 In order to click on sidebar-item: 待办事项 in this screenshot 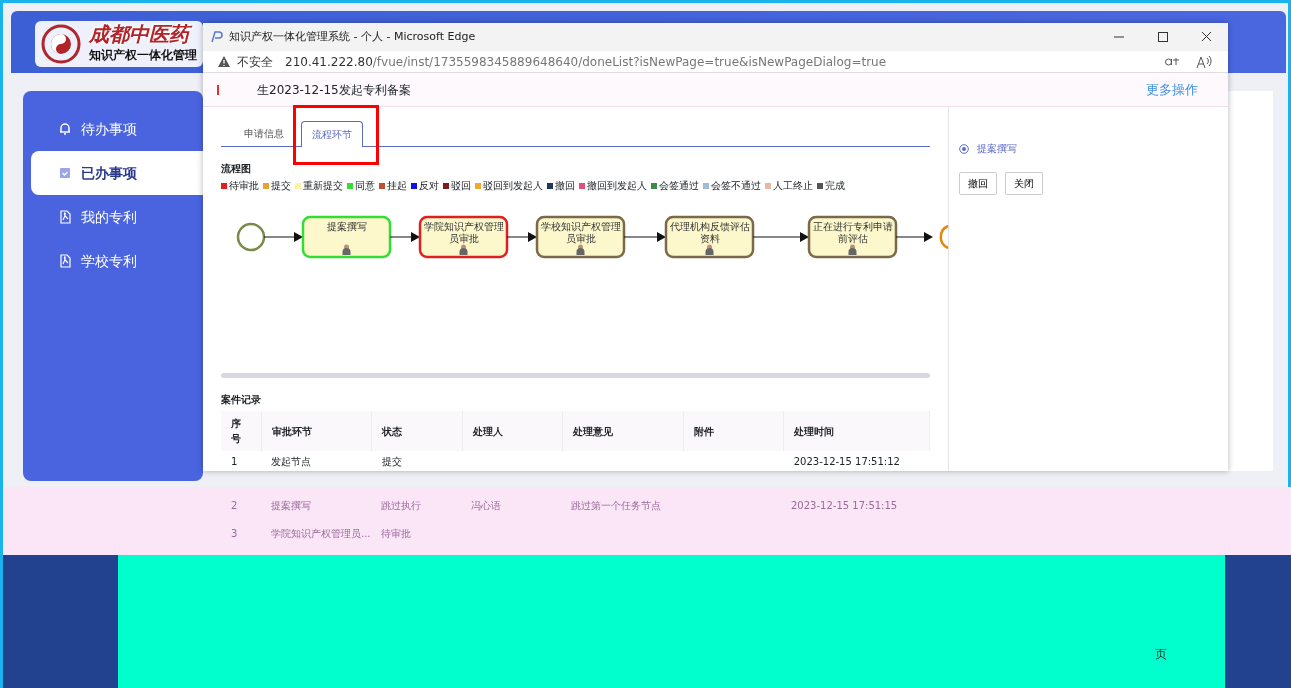, I will do `click(117, 129)`.